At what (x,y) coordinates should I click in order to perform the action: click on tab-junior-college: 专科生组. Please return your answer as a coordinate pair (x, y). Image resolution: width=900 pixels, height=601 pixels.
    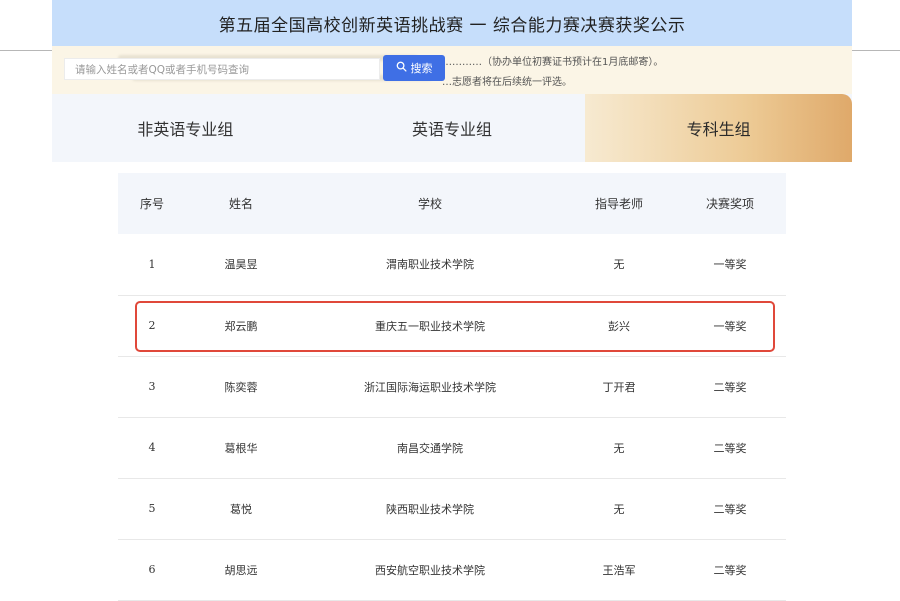
    Looking at the image, I should click on (719, 128).